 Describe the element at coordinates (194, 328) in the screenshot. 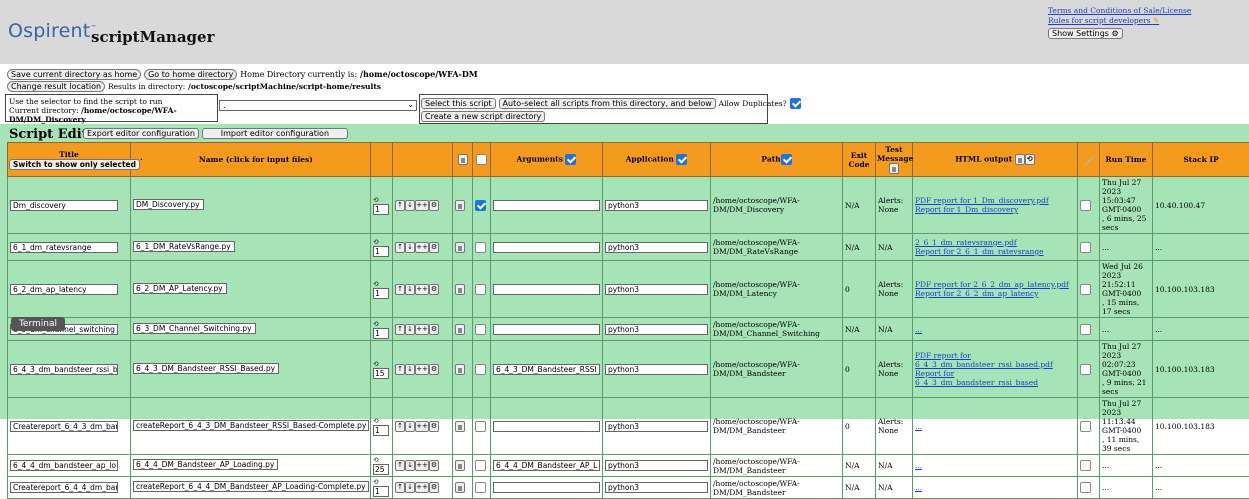

I see `script-name-field: 6_3_DM_Channel_Switching.py` at that location.